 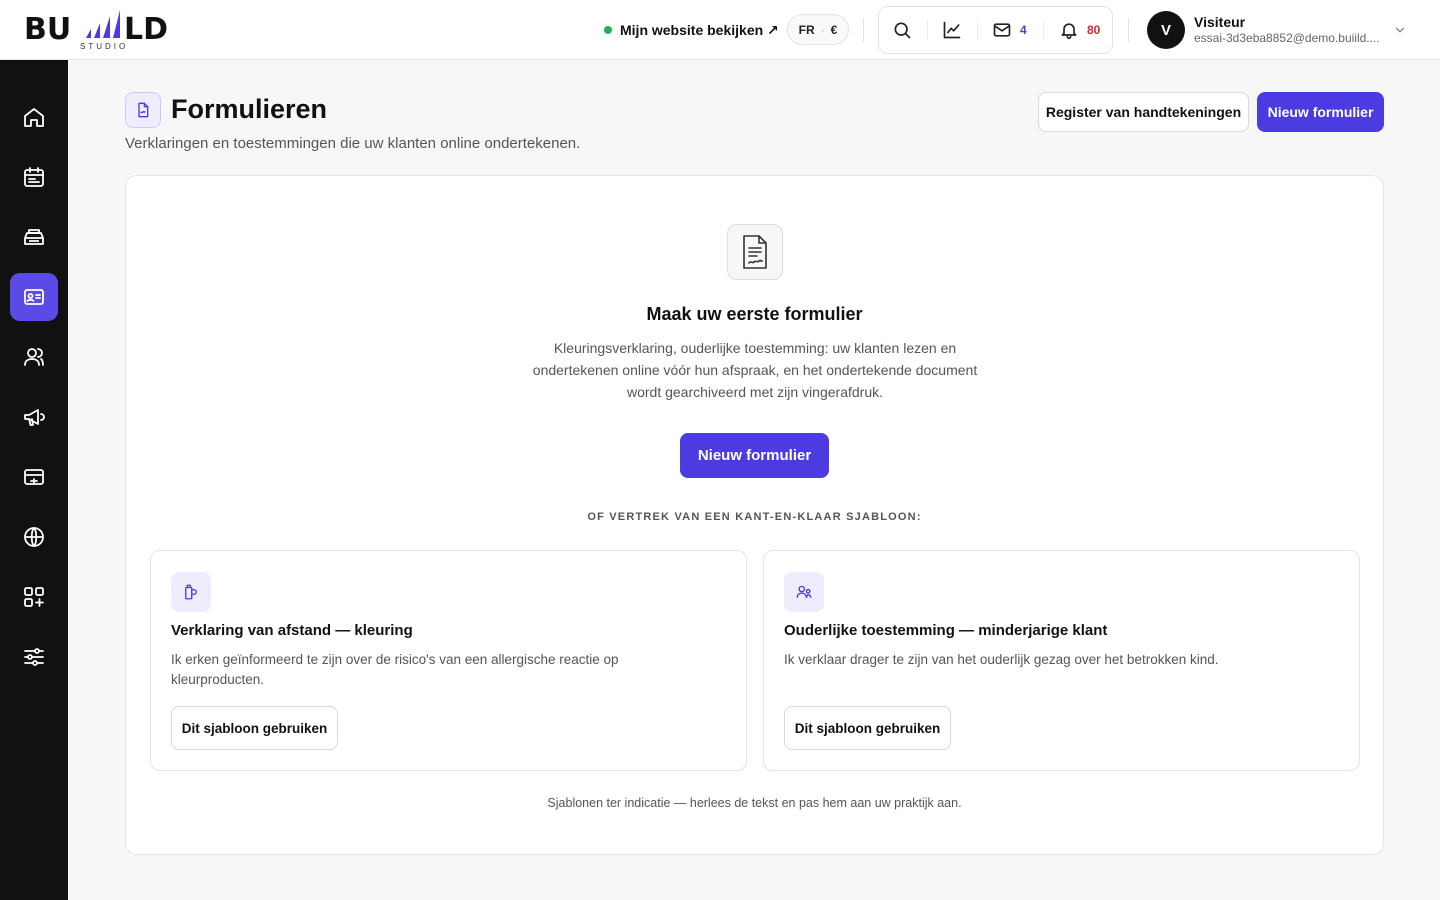 I want to click on sidebar, so click(x=34, y=480).